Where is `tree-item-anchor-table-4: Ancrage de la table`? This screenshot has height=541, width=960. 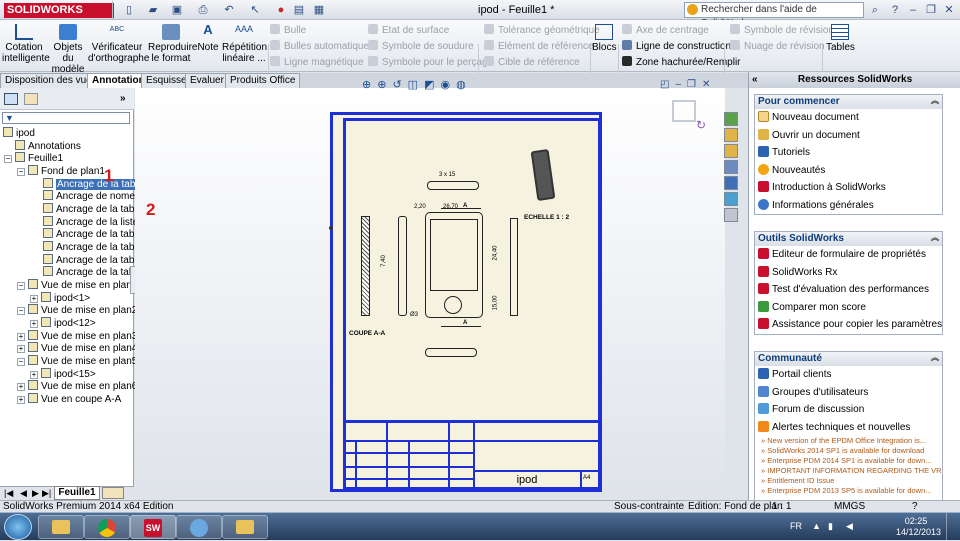 tree-item-anchor-table-4: Ancrage de la table is located at coordinates (92, 247).